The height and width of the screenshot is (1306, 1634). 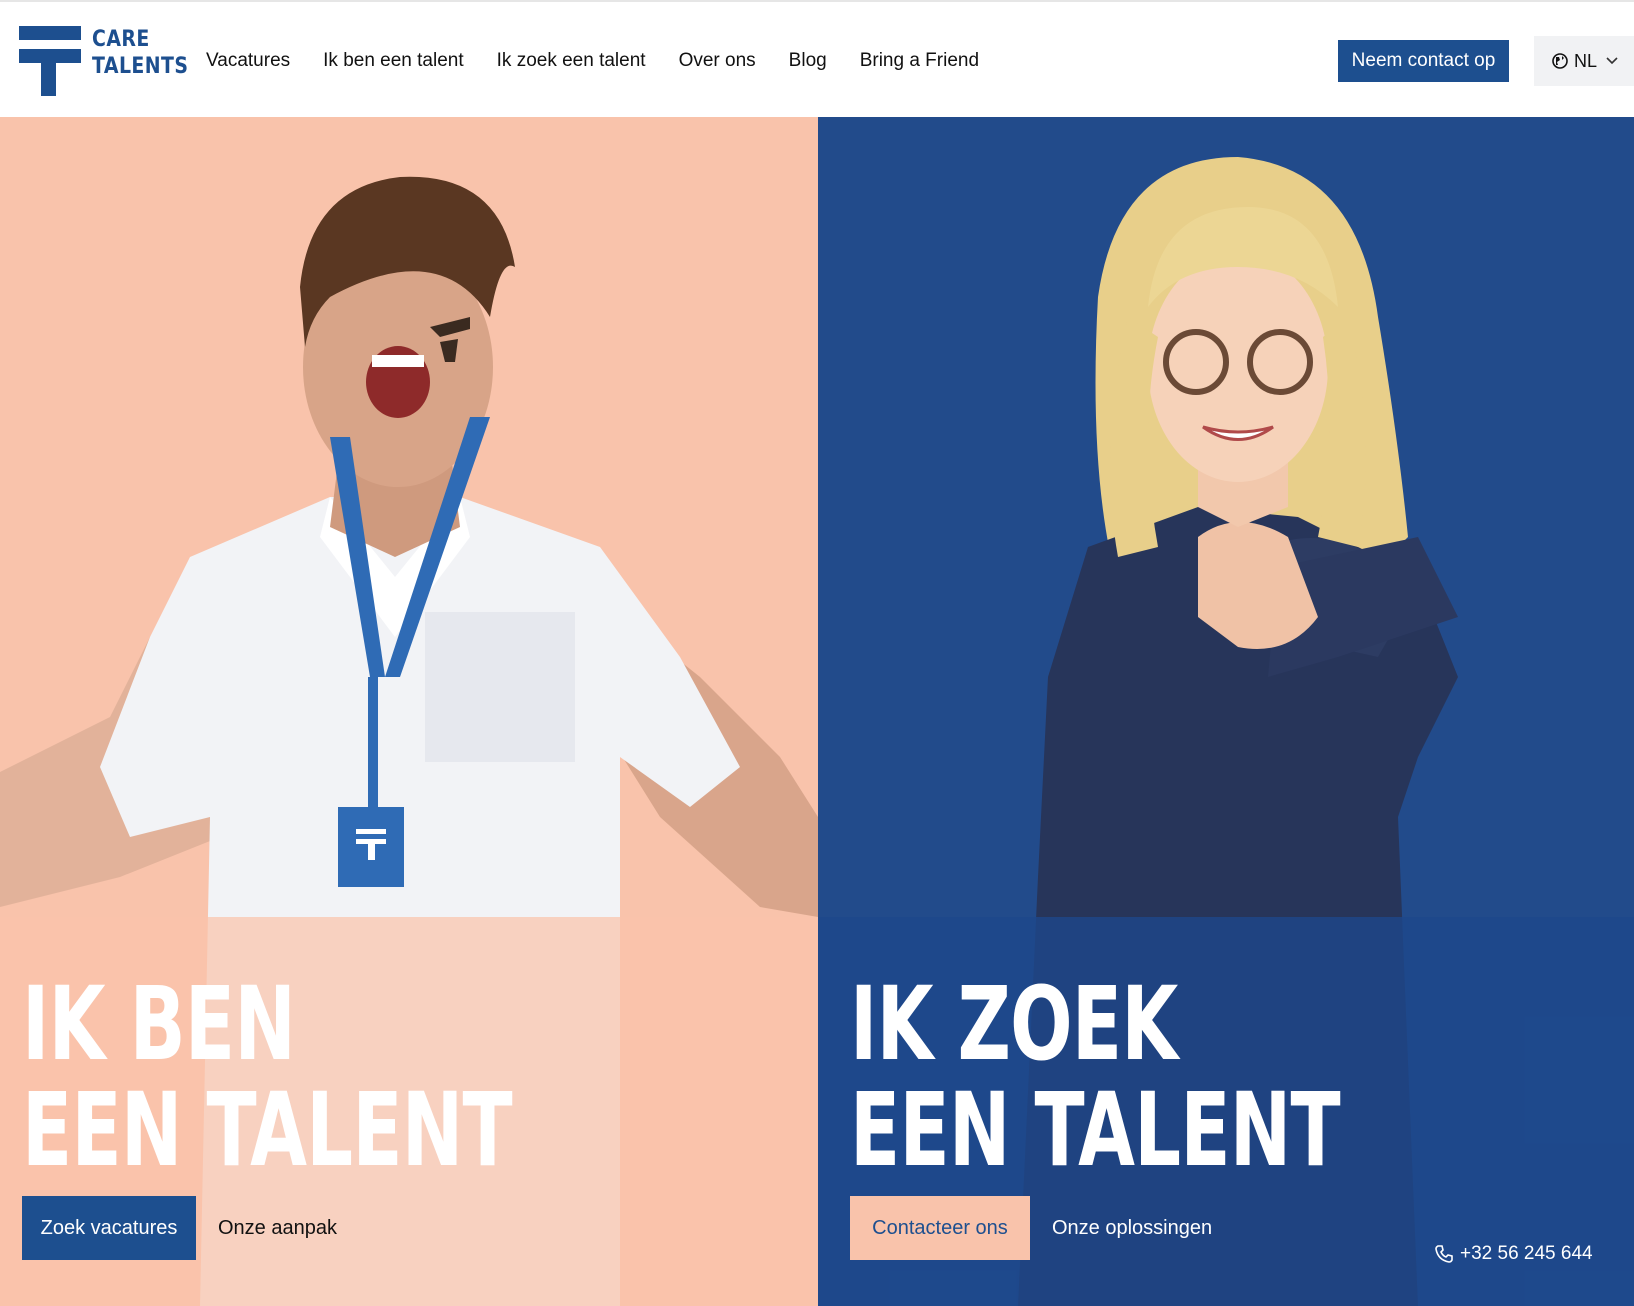 I want to click on chevron-down-icon, so click(x=1612, y=61).